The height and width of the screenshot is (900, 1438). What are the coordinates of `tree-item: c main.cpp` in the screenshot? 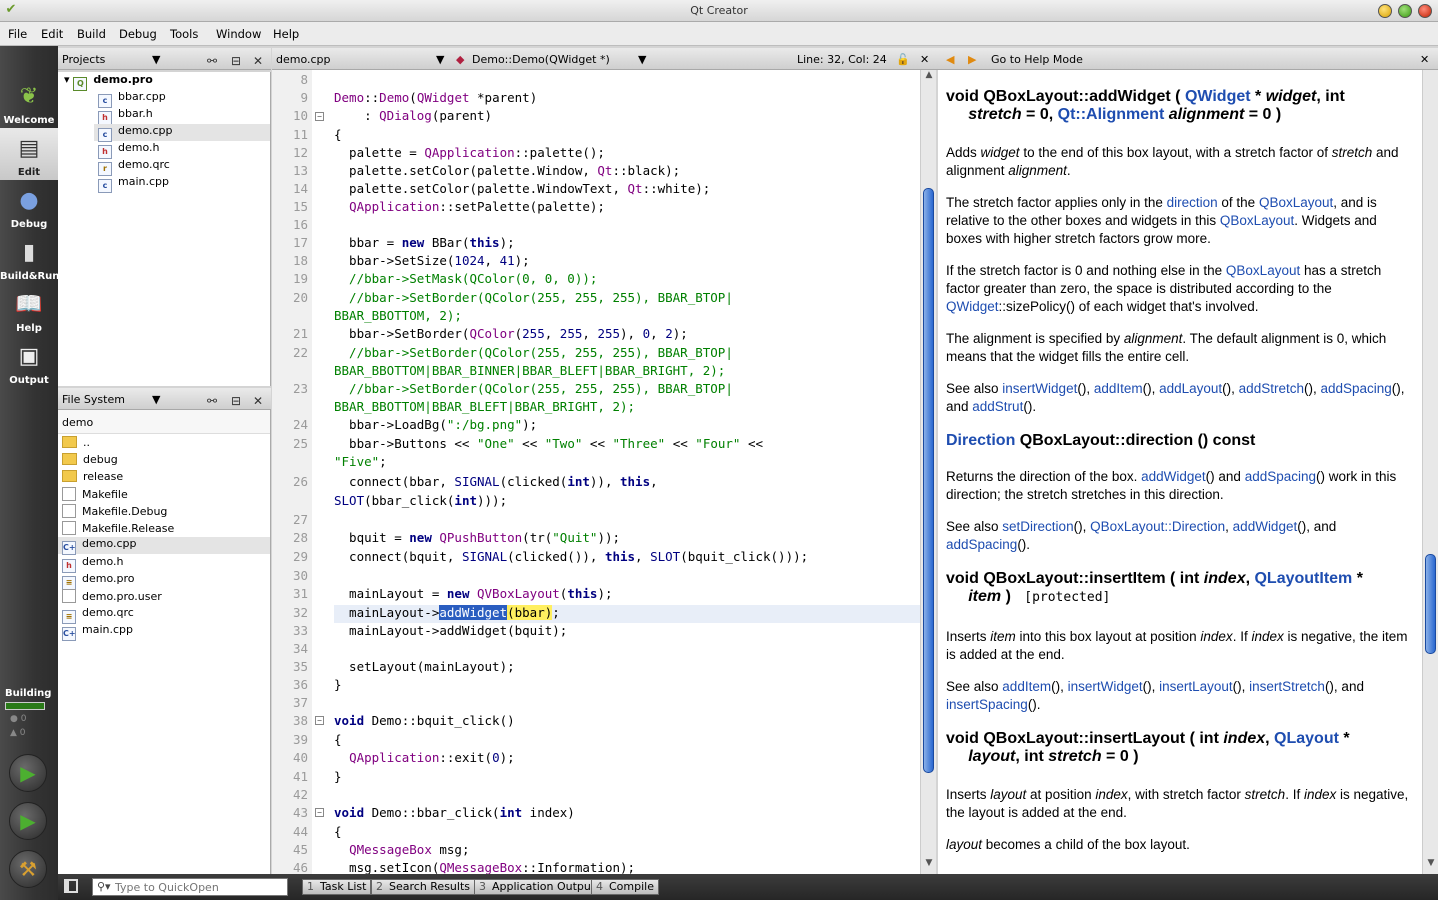 It's located at (133, 184).